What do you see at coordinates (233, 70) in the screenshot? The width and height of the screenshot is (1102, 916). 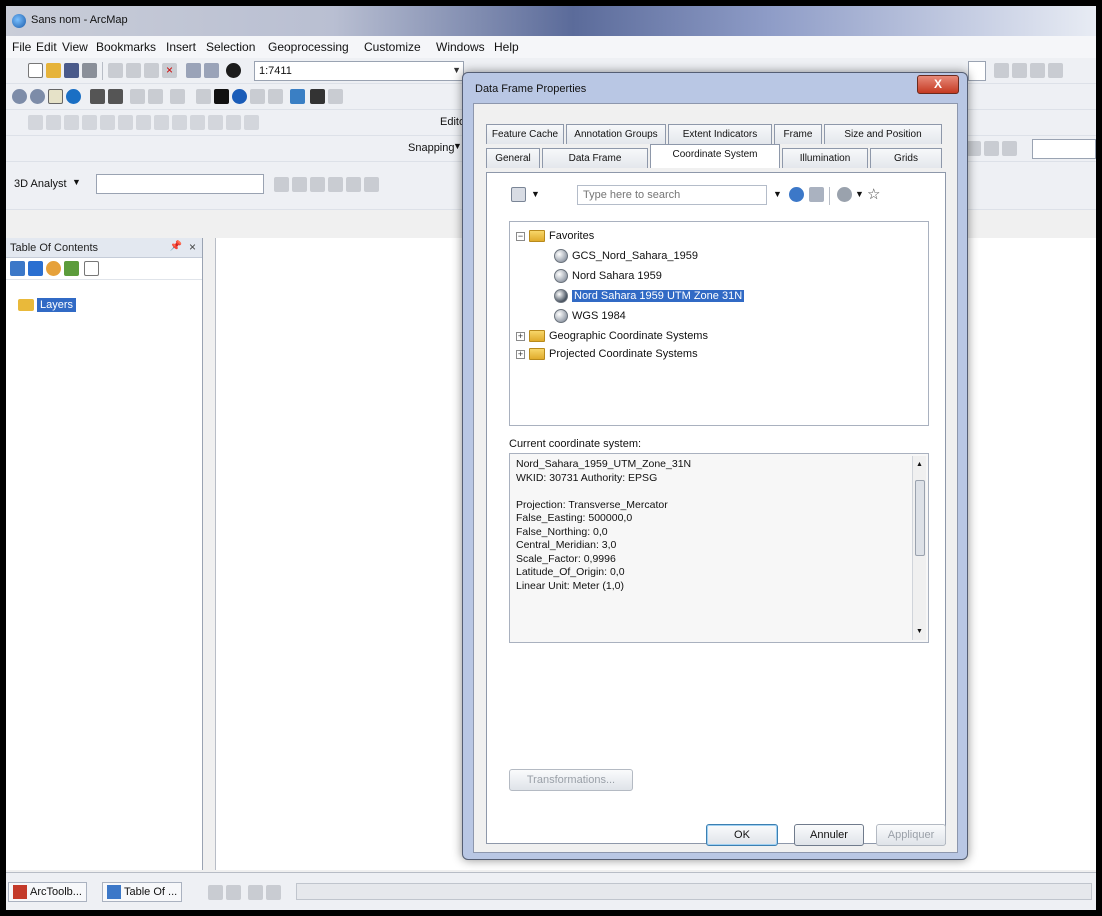 I see `add-data-icon` at bounding box center [233, 70].